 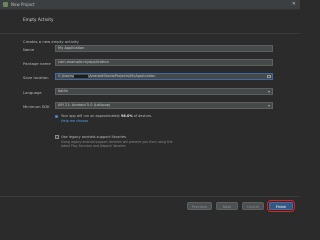 I want to click on info-icon, so click(x=56, y=116).